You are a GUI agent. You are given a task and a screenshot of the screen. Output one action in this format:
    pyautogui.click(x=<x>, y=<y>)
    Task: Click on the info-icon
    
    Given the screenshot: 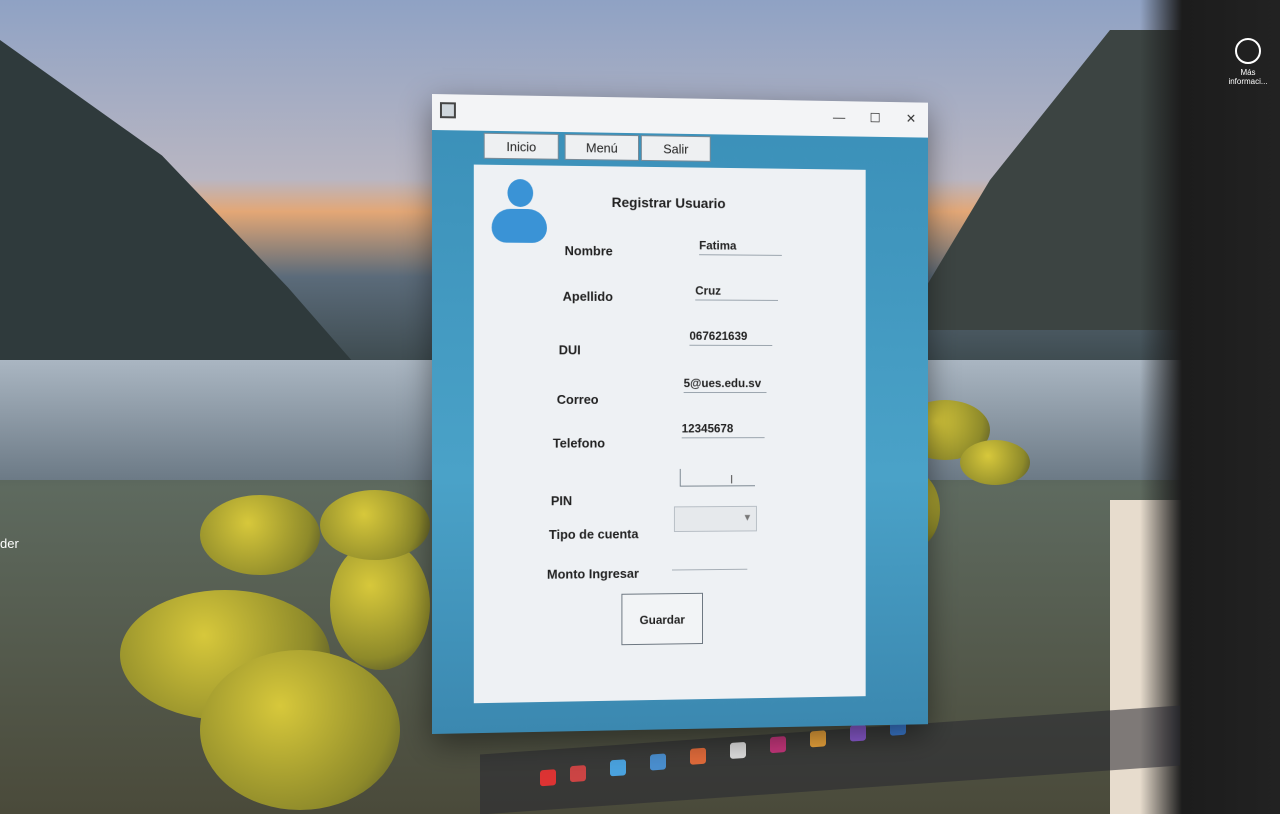 What is the action you would take?
    pyautogui.click(x=1248, y=51)
    